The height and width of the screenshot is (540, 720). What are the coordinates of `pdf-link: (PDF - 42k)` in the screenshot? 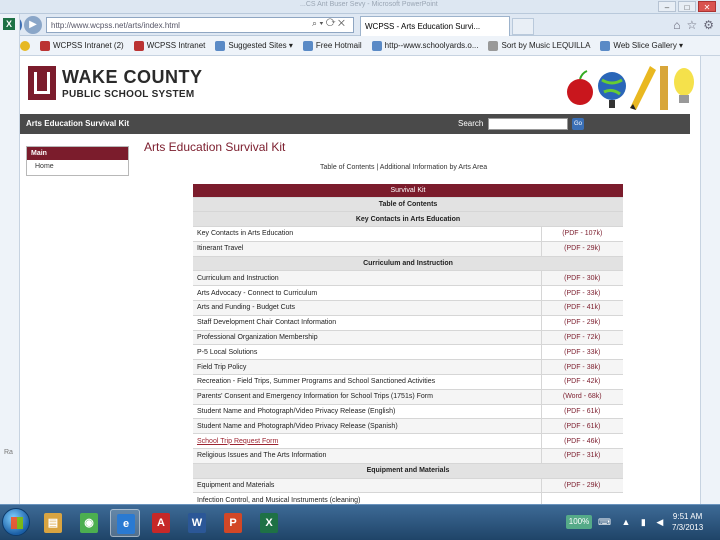 It's located at (581, 382).